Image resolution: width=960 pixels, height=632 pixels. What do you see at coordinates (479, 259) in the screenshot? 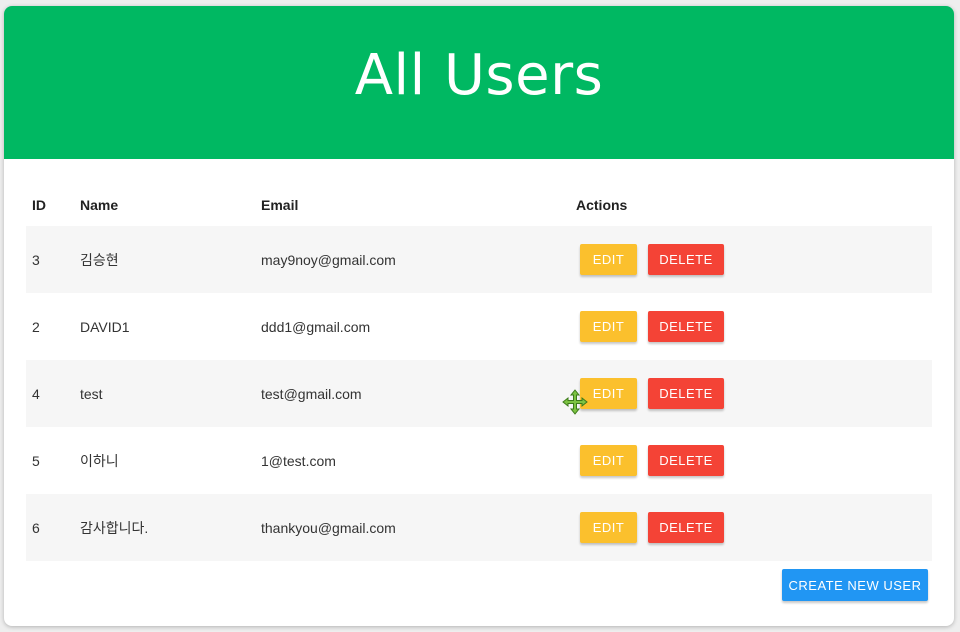
I see `table-row: 3 김승현 may9noy@gmail.com EDIT DELETE` at bounding box center [479, 259].